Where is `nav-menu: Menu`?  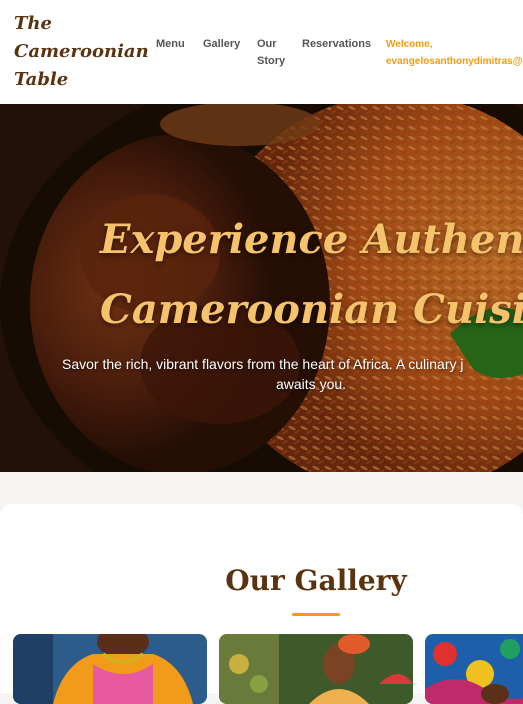 nav-menu: Menu is located at coordinates (170, 44).